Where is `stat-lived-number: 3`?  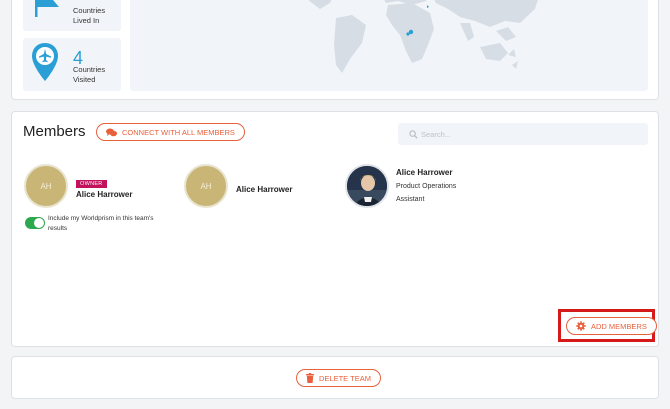 stat-lived-number: 3 is located at coordinates (78, 0).